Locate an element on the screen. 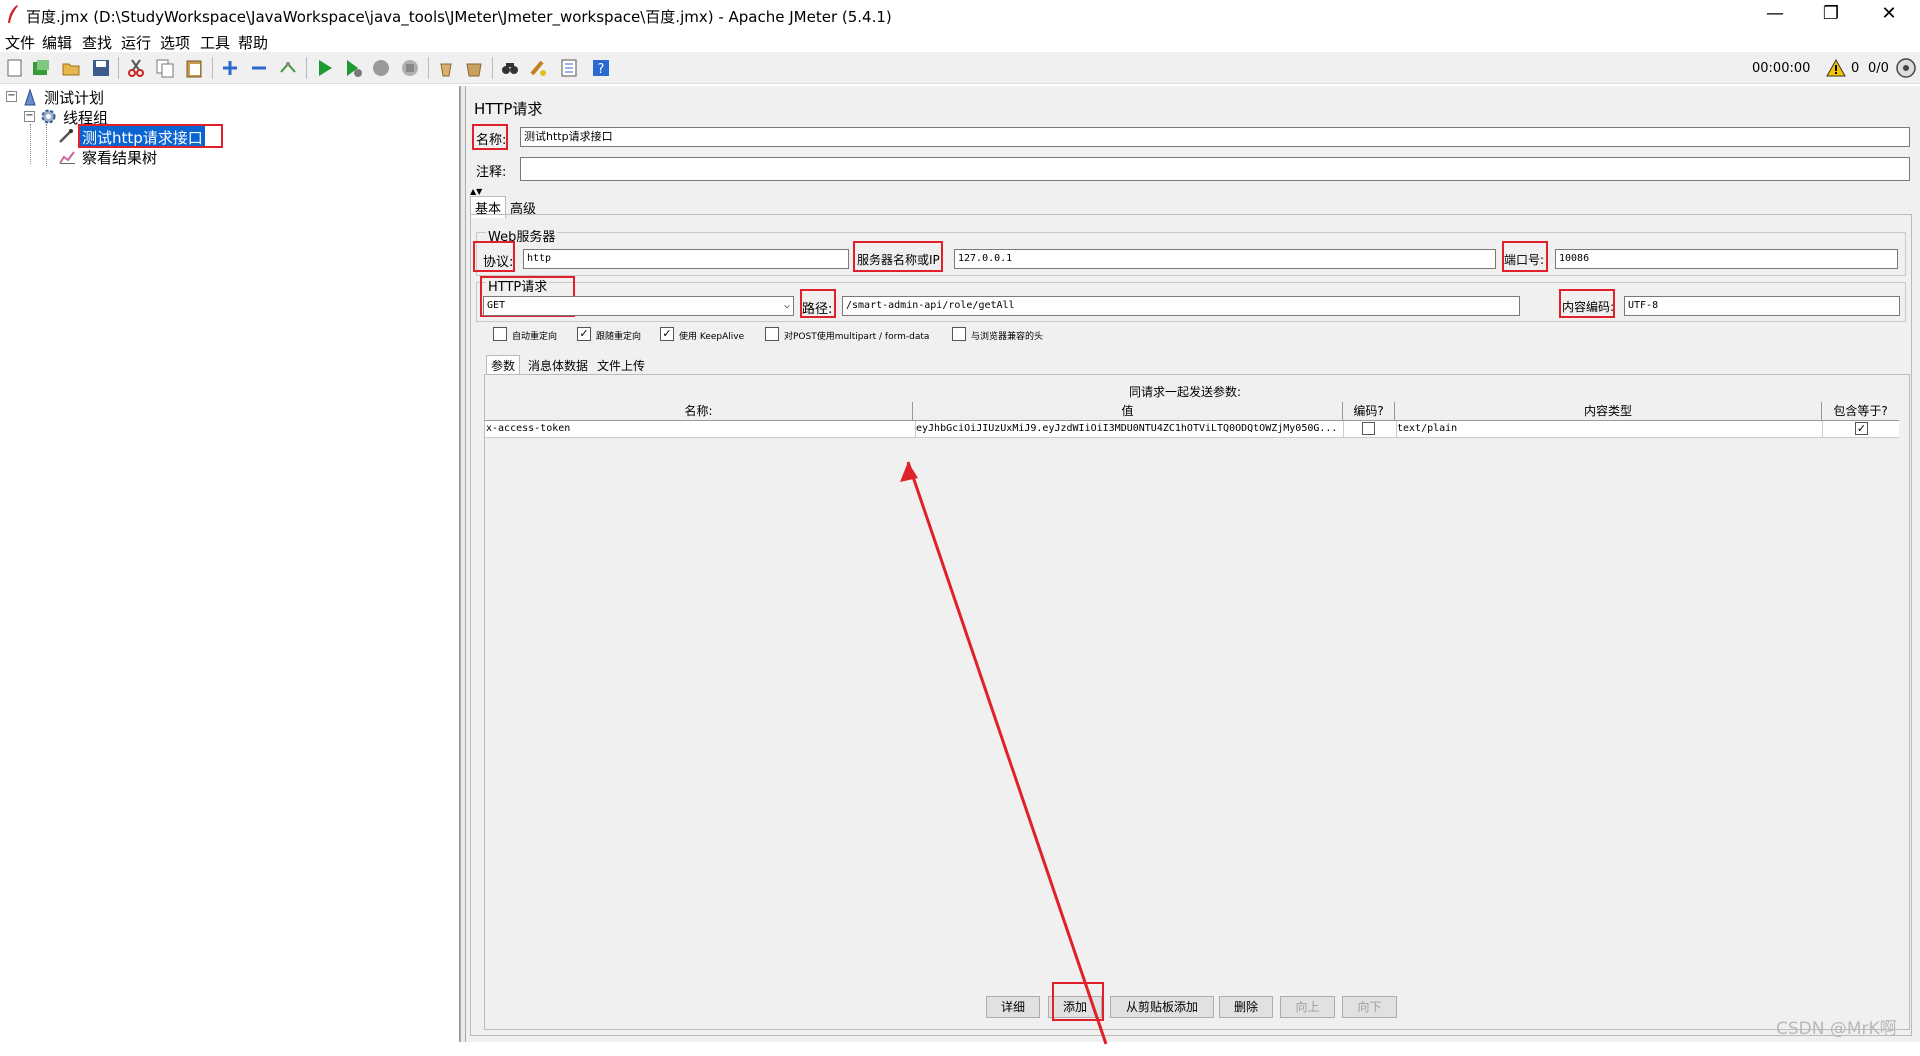  tree-collapse-thread-group-icon: − is located at coordinates (29, 116).